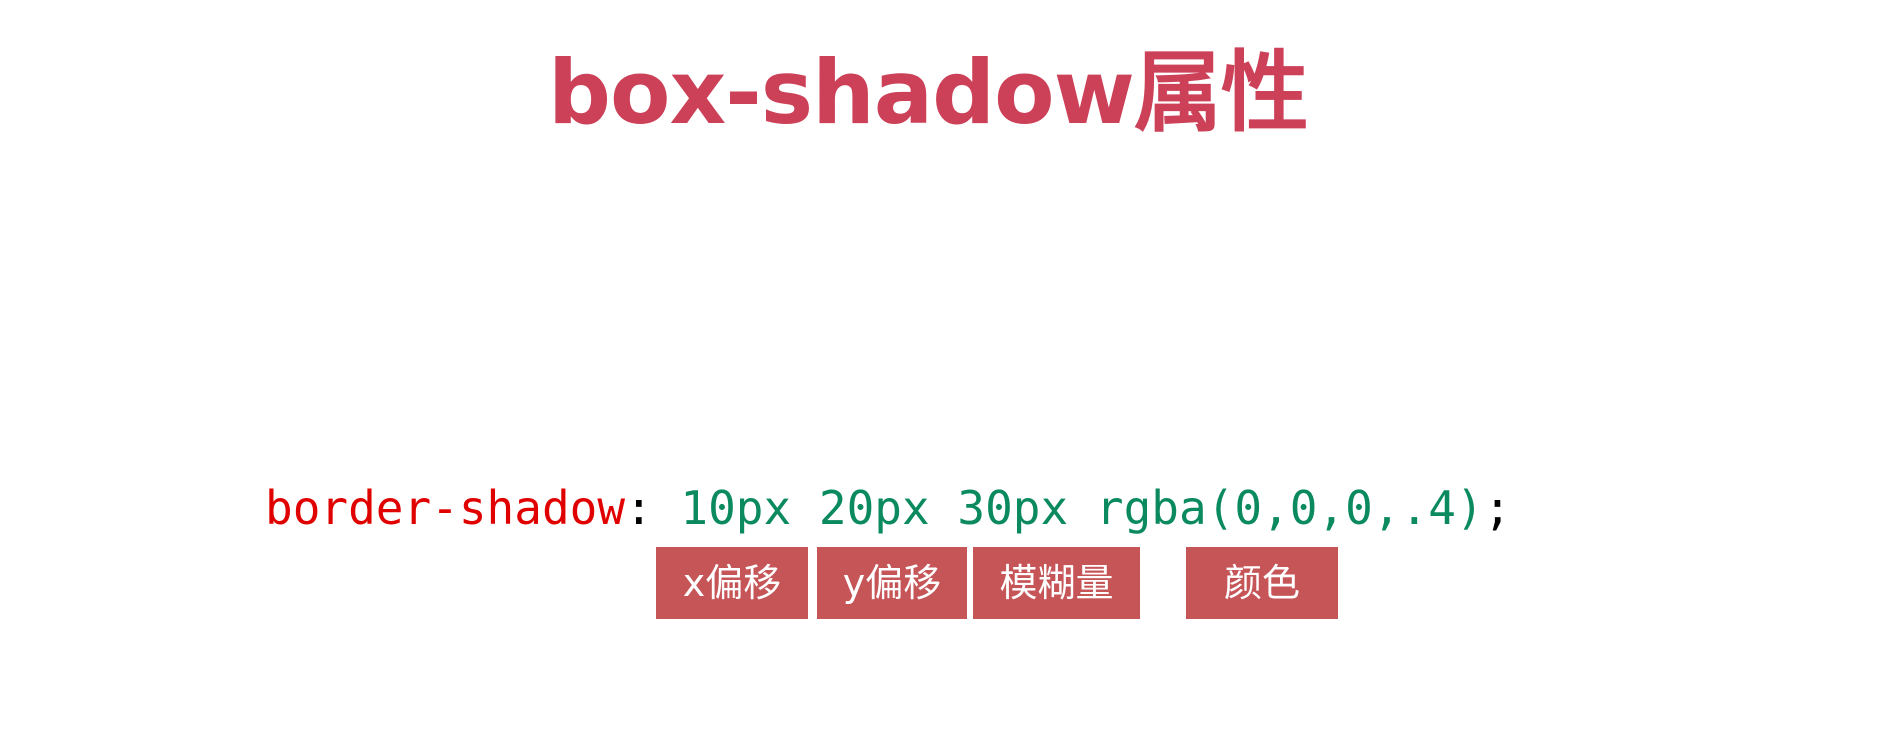 The width and height of the screenshot is (1882, 748). Describe the element at coordinates (892, 583) in the screenshot. I see `label-y-offset: y偏移` at that location.